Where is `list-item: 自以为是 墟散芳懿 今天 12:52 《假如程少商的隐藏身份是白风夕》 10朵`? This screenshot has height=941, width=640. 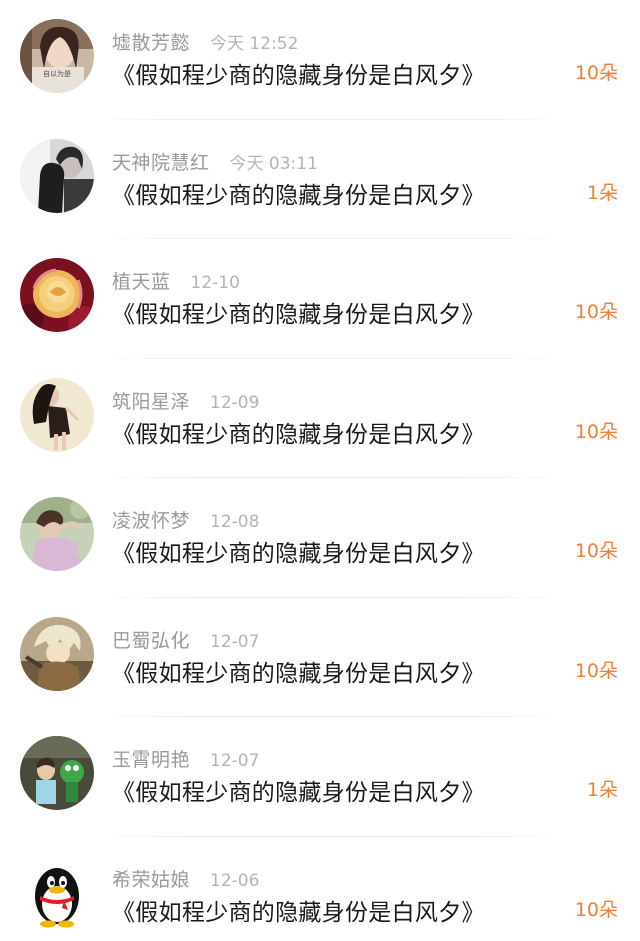
list-item: 自以为是 墟散芳懿 今天 12:52 《假如程少商的隐藏身份是白风夕》 10朵 is located at coordinates (320, 60).